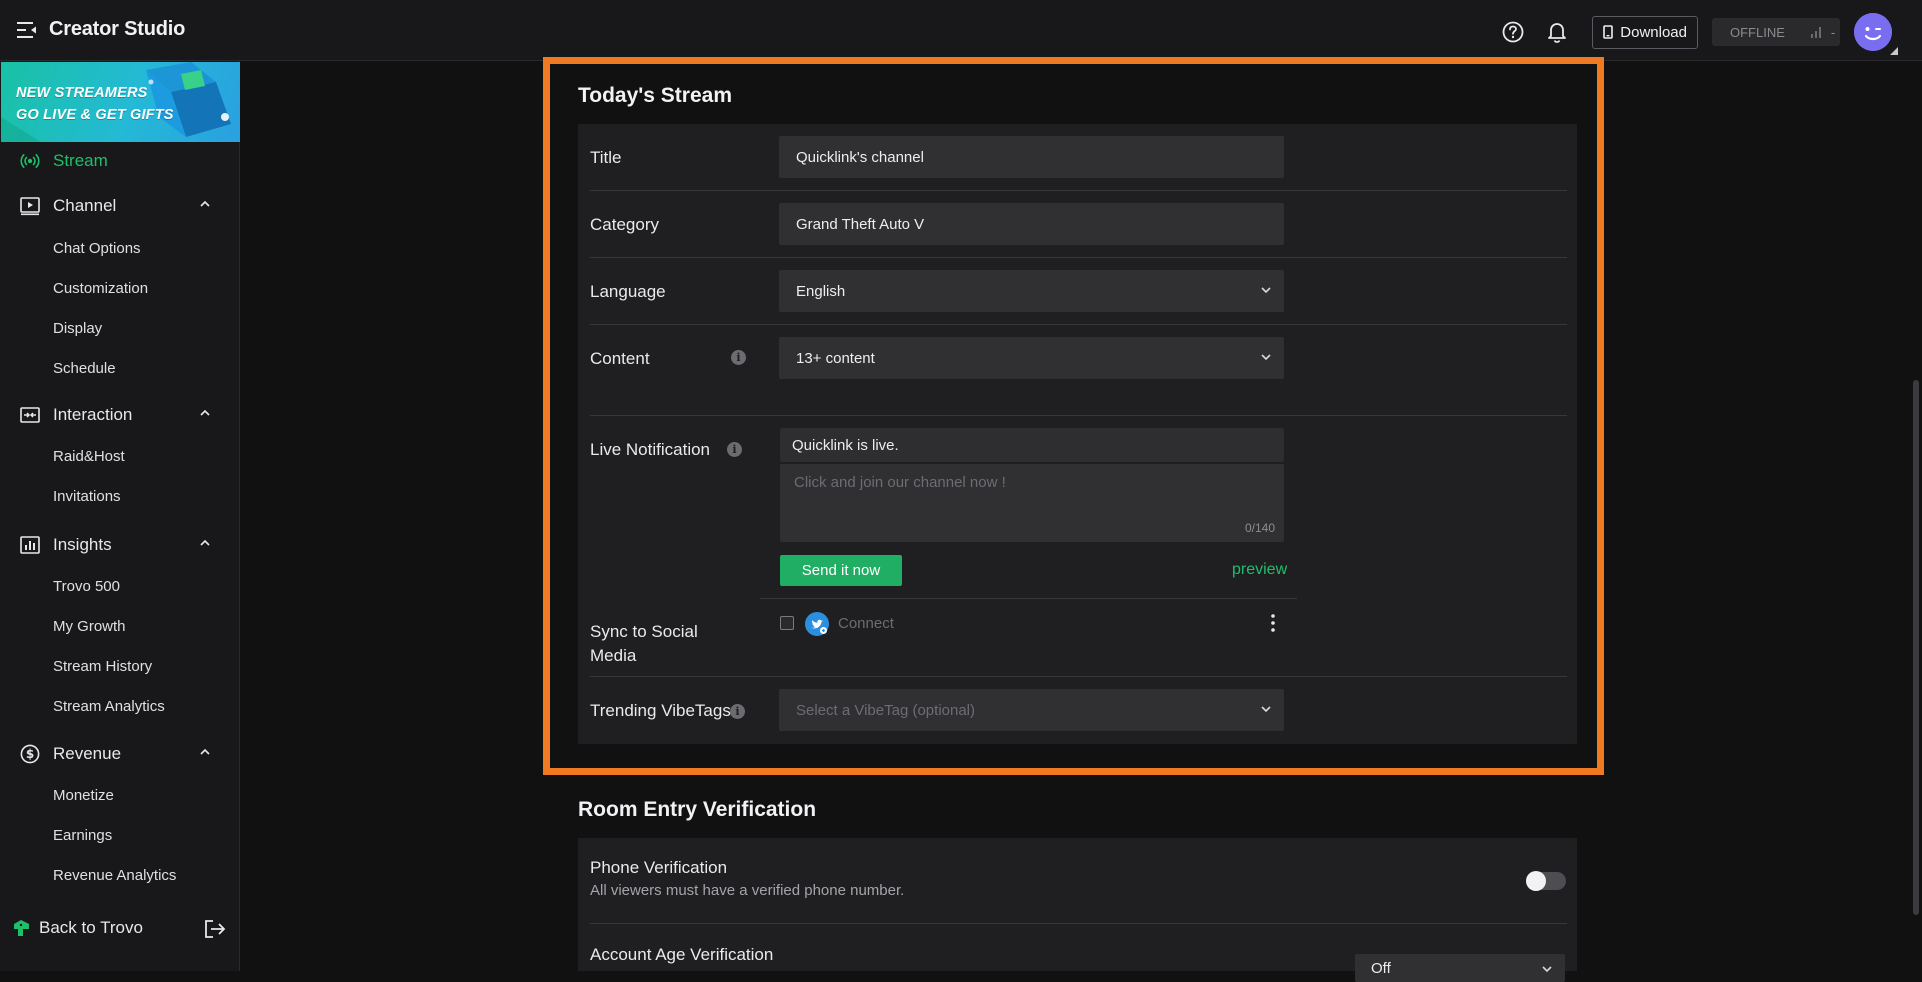 This screenshot has width=1922, height=982. I want to click on char-counter: 0/140, so click(1259, 528).